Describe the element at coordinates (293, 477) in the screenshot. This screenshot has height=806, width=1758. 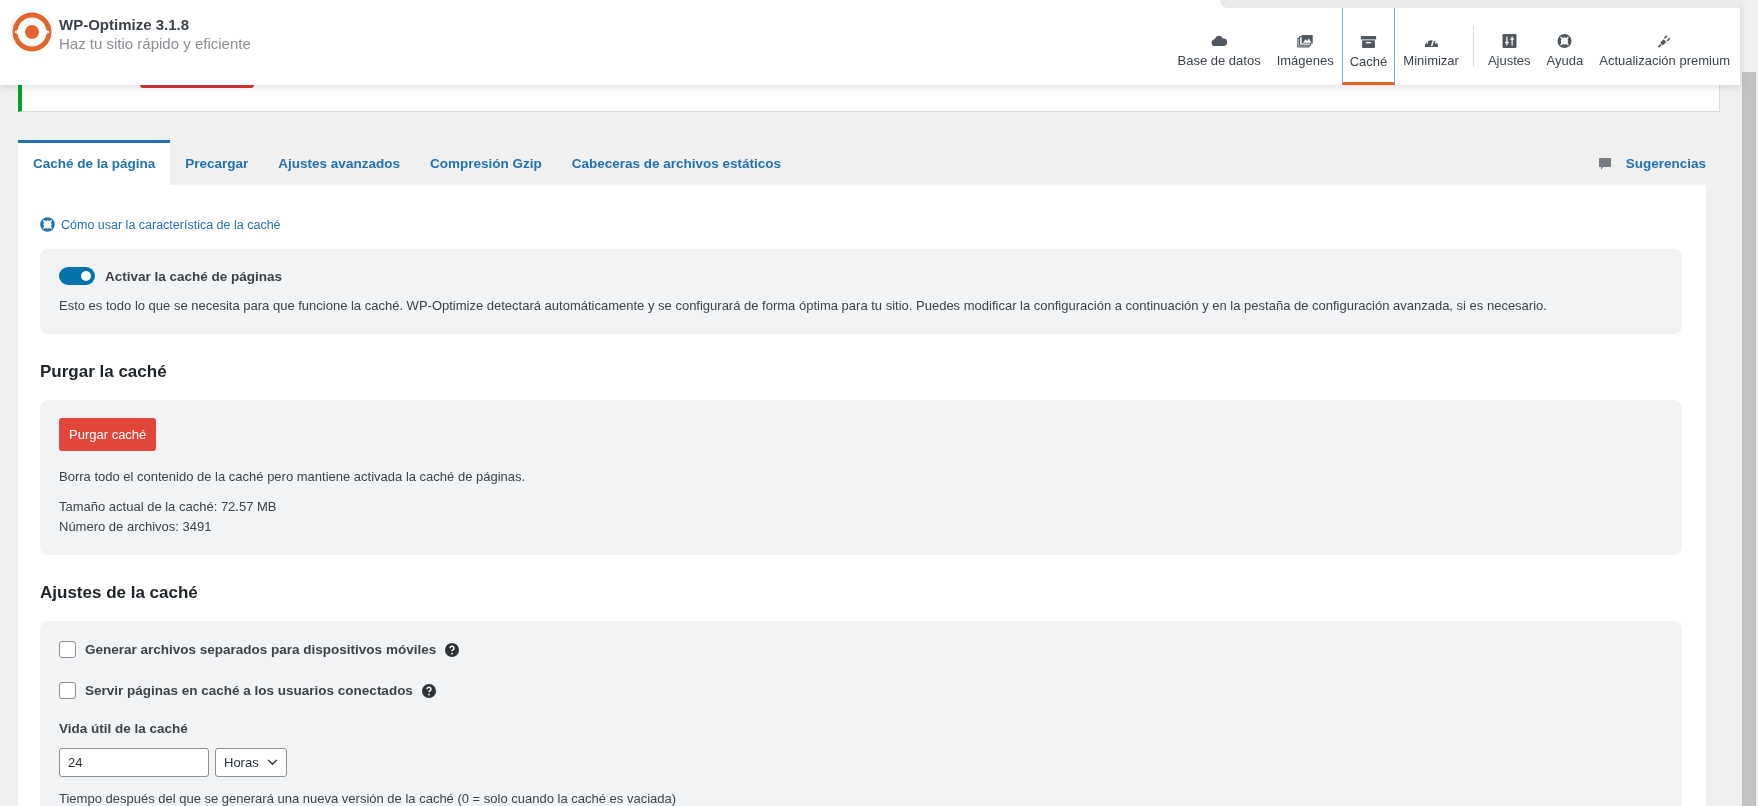
I see `description-text: Borra todo el contenido de la caché pero mantiene activada la caché de páginas.` at that location.